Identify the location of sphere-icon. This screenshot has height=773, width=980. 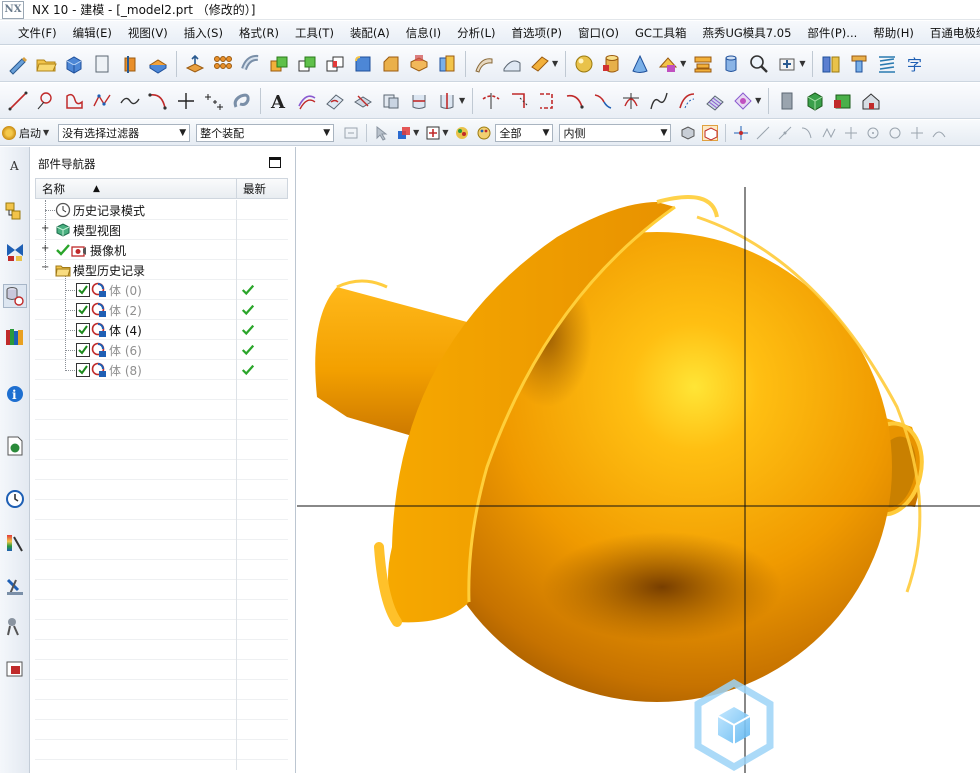
(584, 64).